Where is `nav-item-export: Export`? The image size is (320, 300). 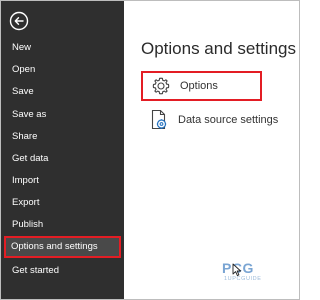
nav-item-export: Export is located at coordinates (61, 203).